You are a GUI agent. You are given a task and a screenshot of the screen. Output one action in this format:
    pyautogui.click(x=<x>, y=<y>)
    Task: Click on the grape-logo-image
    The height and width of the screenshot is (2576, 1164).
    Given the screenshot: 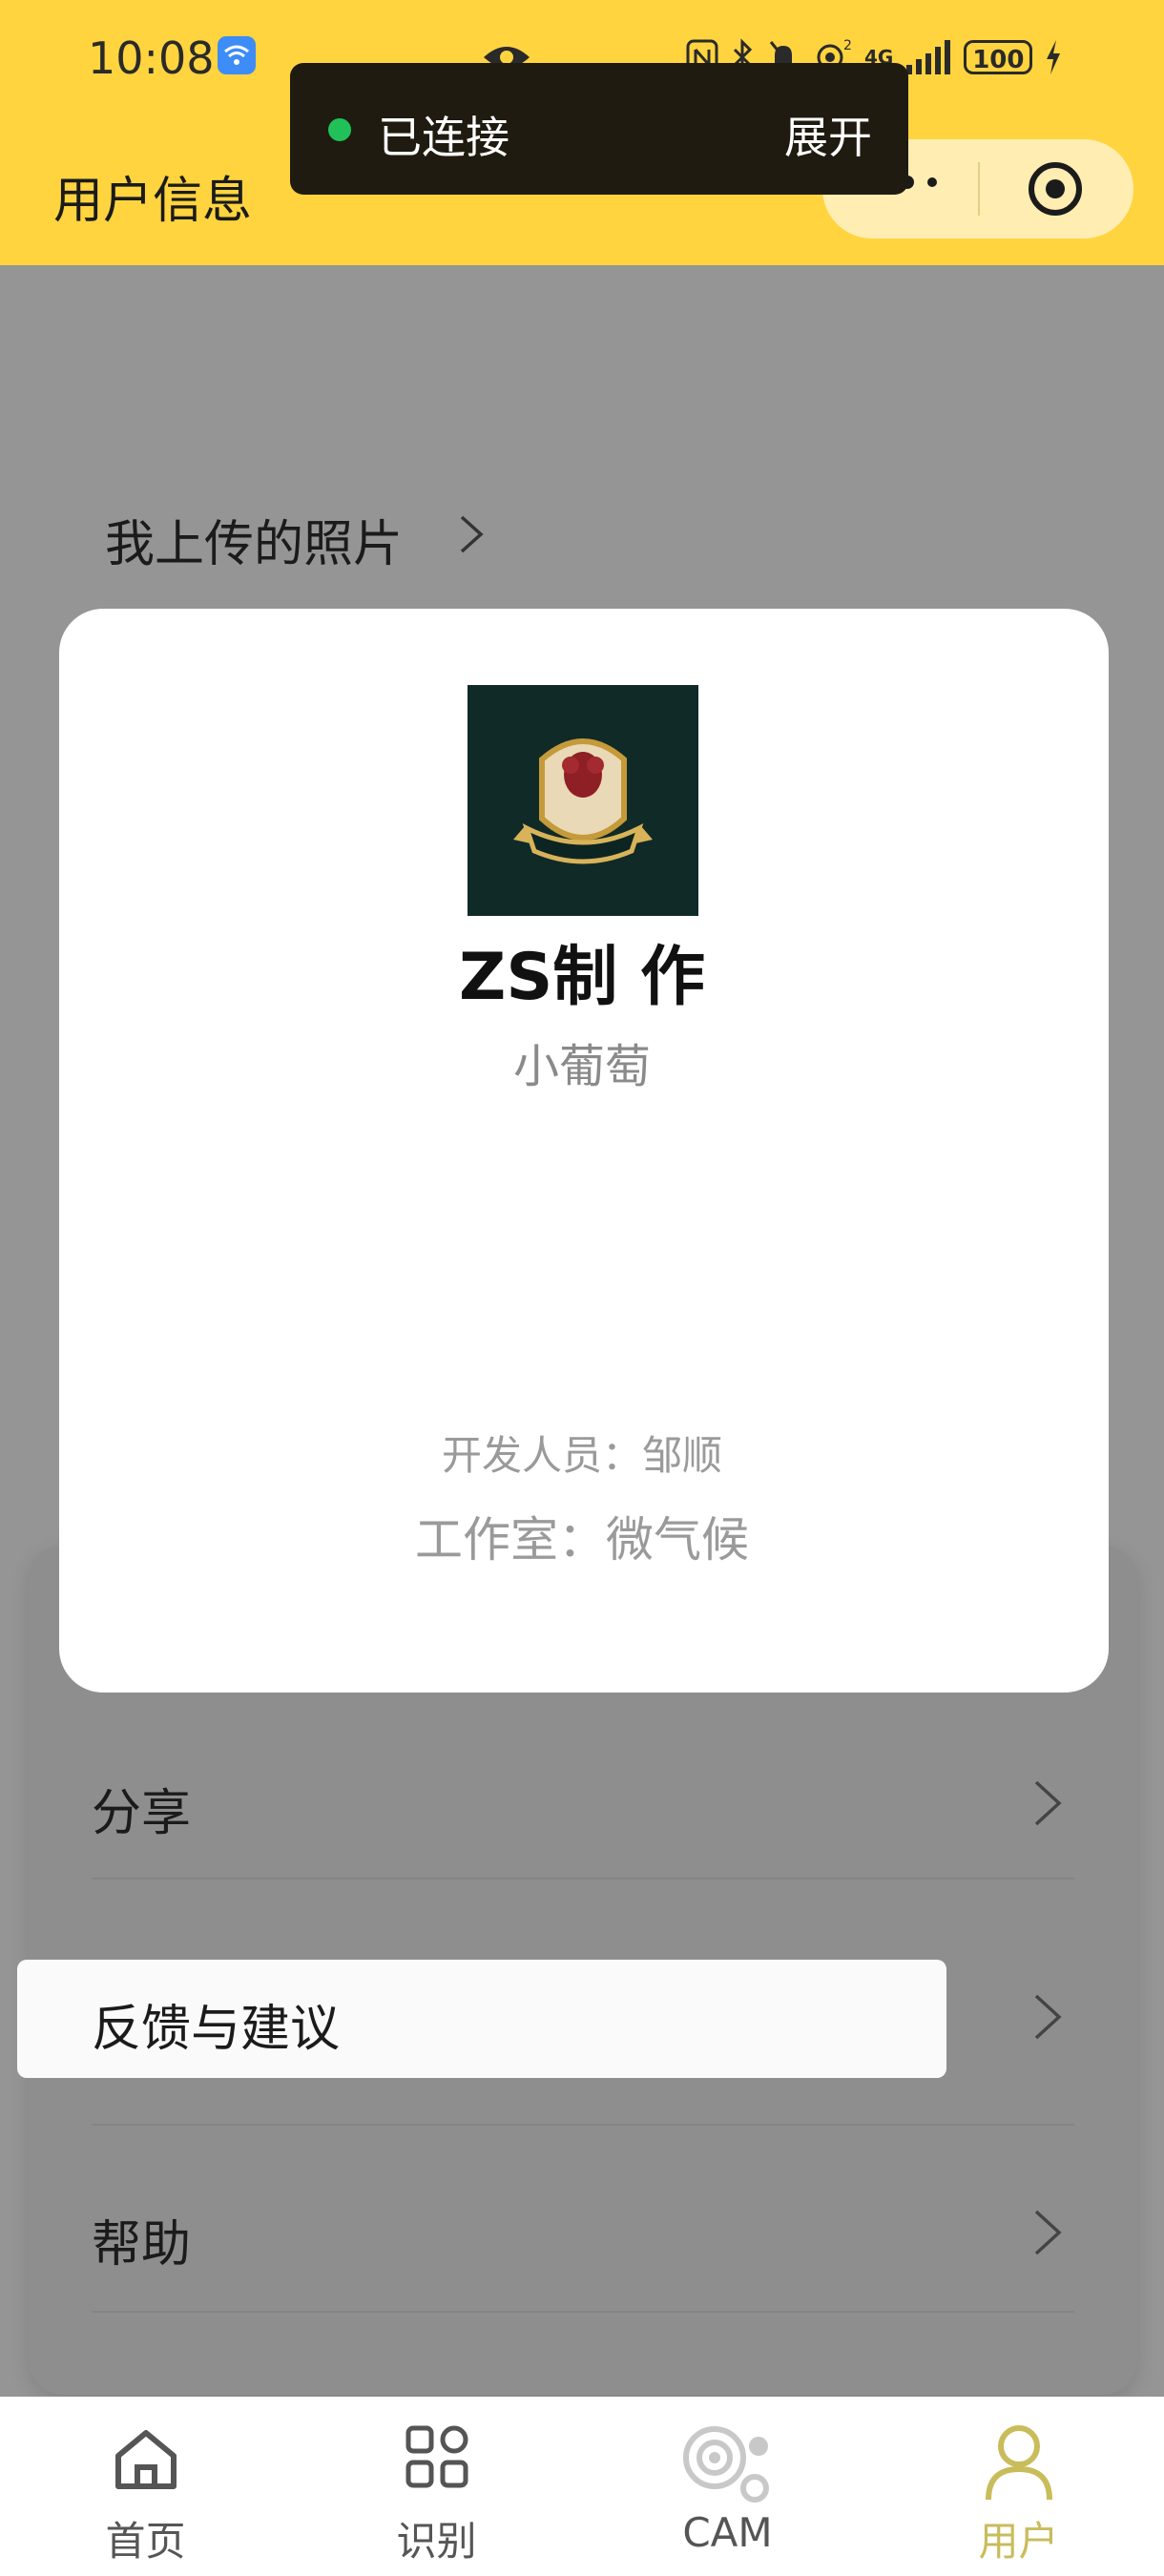 What is the action you would take?
    pyautogui.click(x=583, y=800)
    